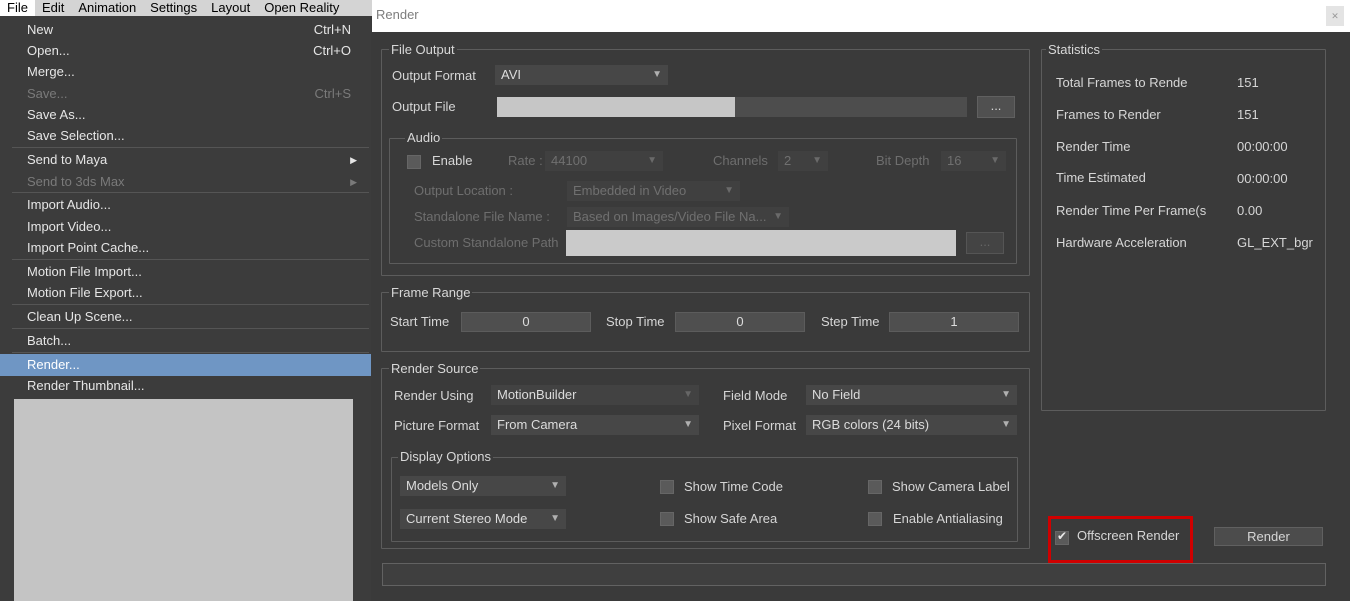  I want to click on stereo-mode-dropdown: Current Stereo Mode ▼, so click(483, 519).